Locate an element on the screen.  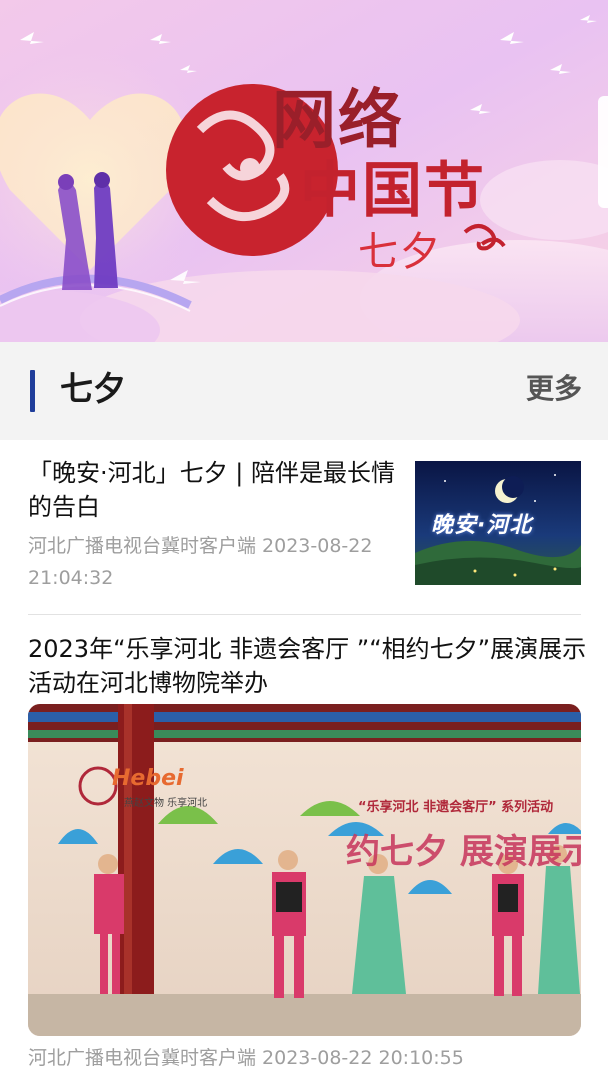
banner-title-line3: 七夕 is located at coordinates (400, 252).